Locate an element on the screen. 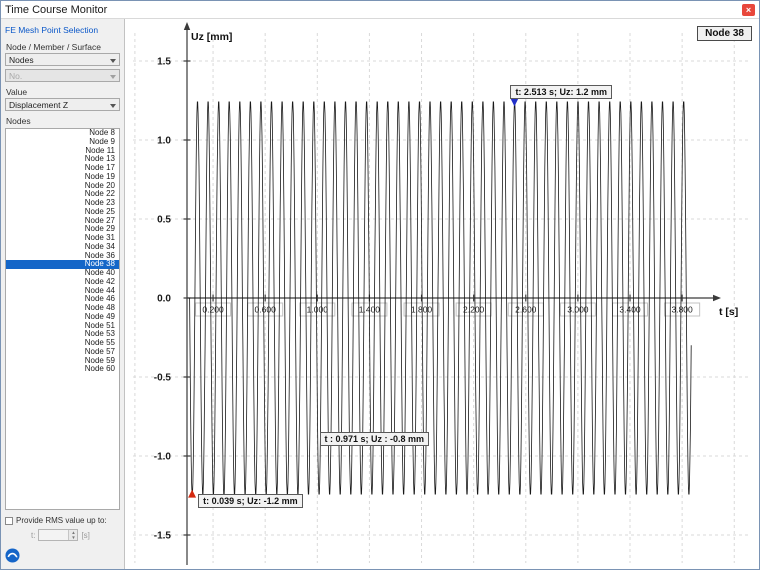  titlebar: Time Course Monitor × is located at coordinates (380, 10).